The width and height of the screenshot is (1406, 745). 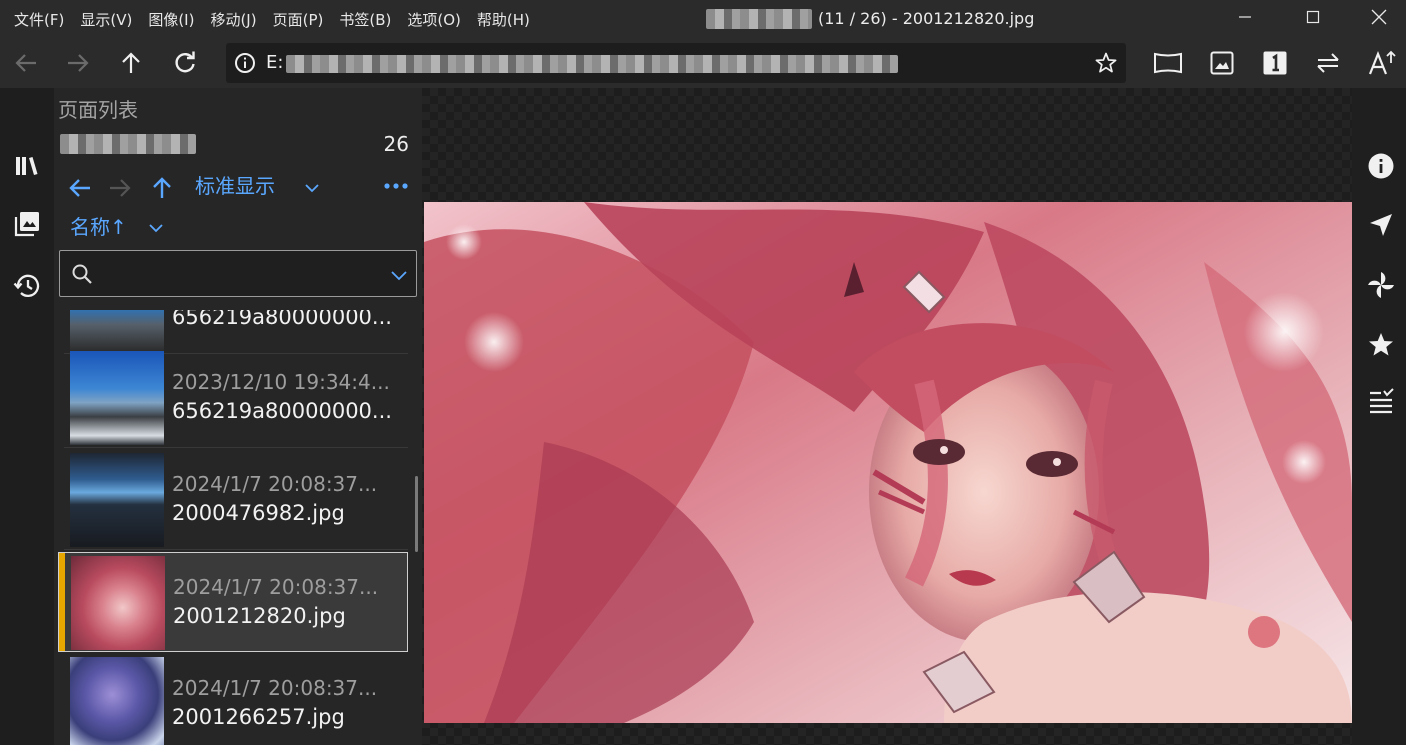 I want to click on one-page-icon, so click(x=1275, y=63).